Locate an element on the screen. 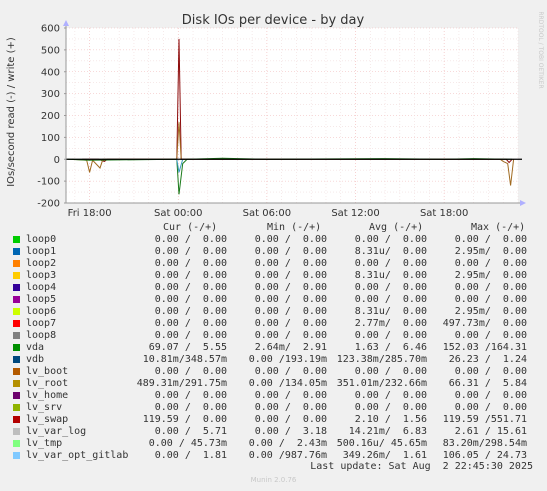  y-tick-label: 200 is located at coordinates (50, 116).